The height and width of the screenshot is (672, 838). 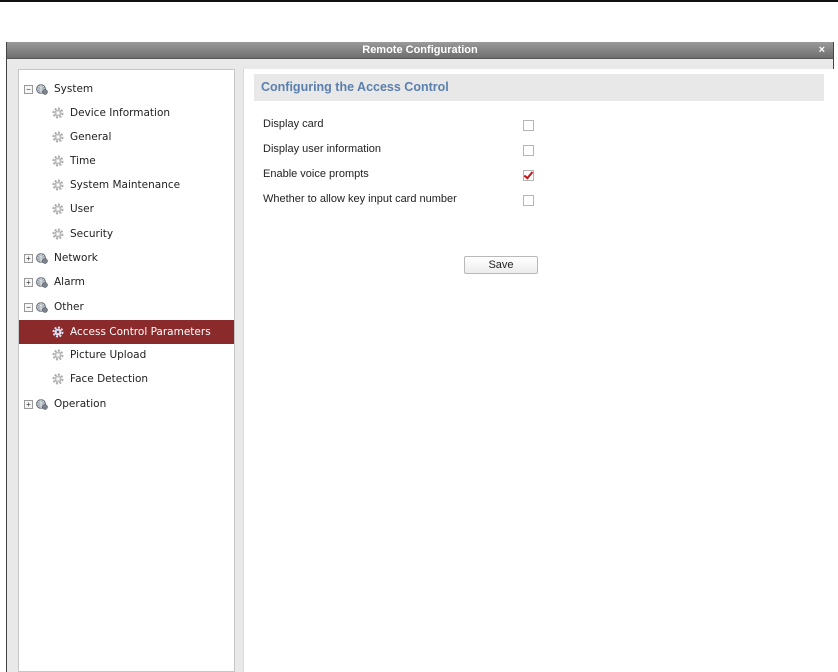 What do you see at coordinates (76, 258) in the screenshot?
I see `tree-label: Network` at bounding box center [76, 258].